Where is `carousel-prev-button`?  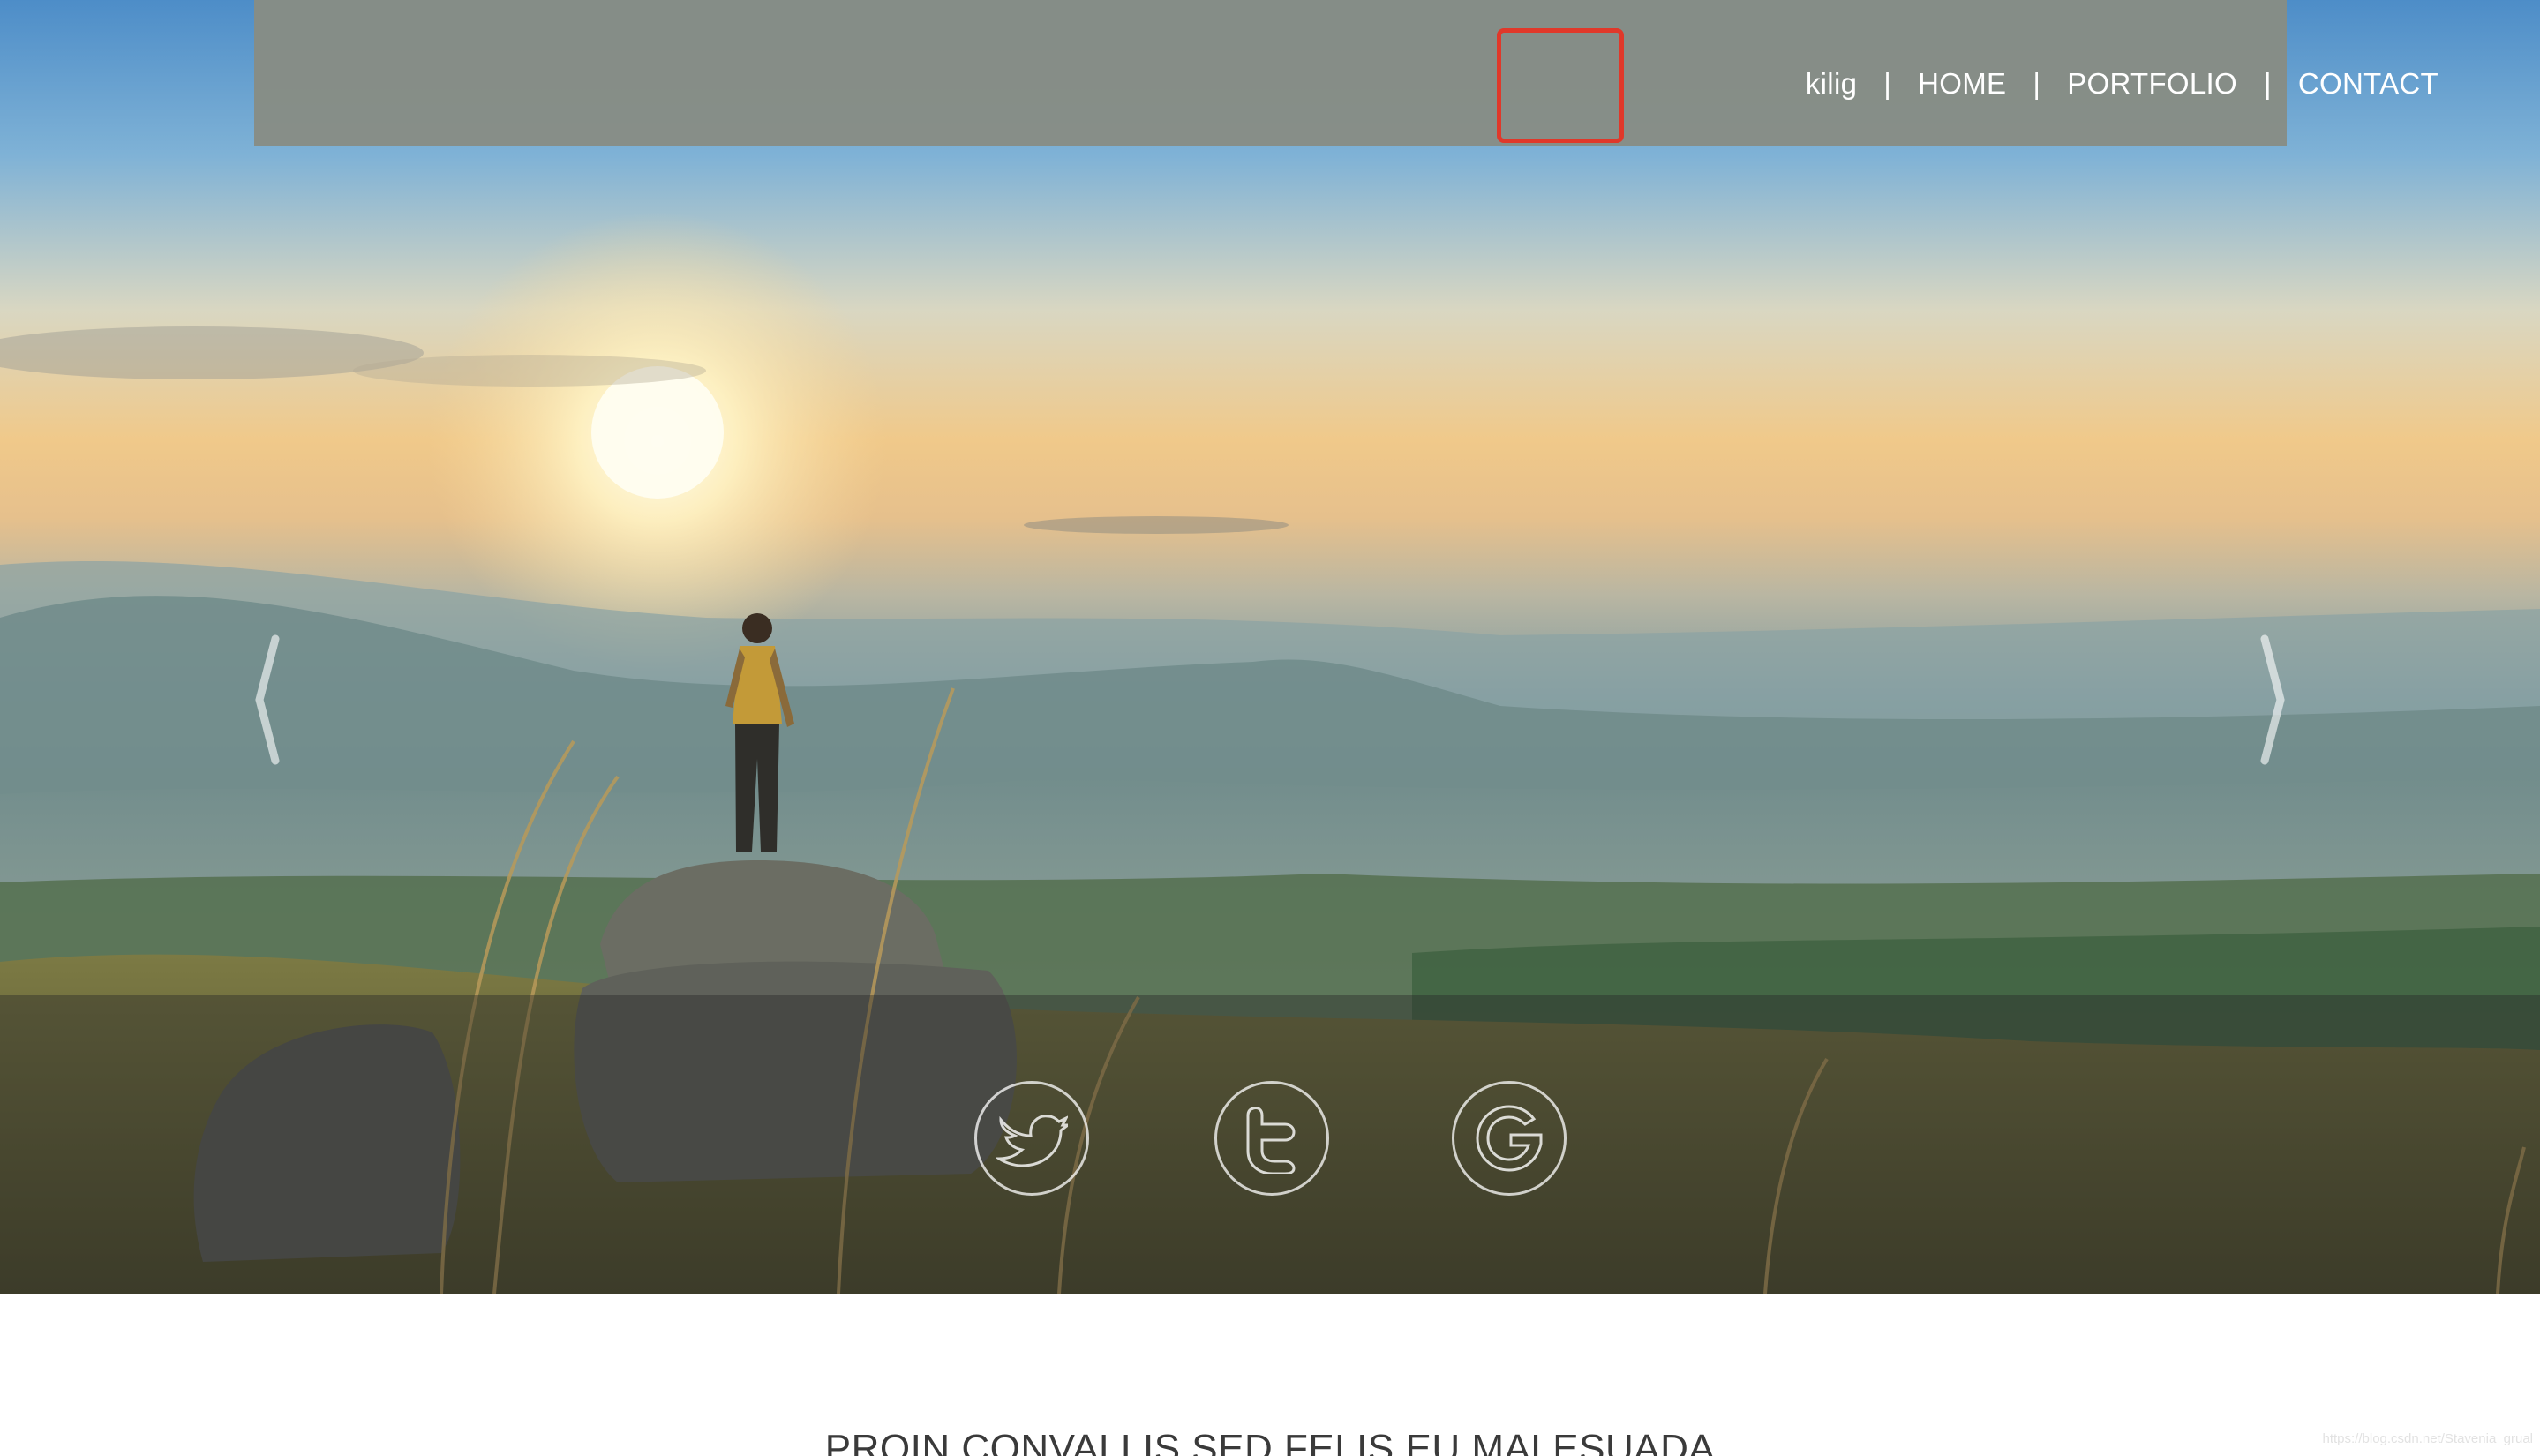
carousel-prev-button is located at coordinates (266, 700).